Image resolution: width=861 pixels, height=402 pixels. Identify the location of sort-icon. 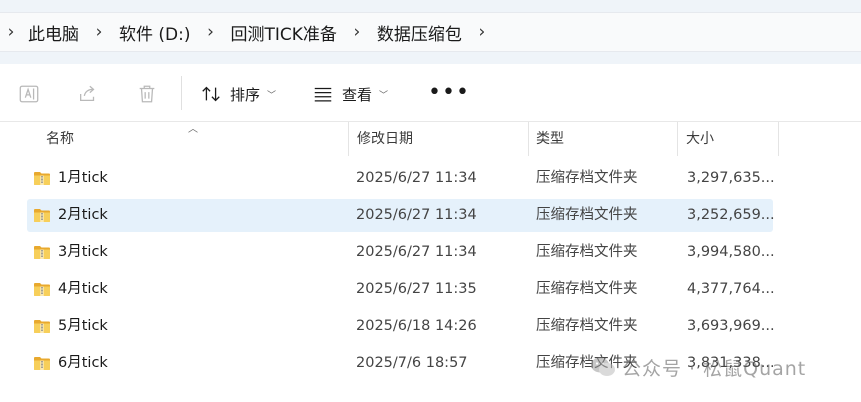
(211, 94).